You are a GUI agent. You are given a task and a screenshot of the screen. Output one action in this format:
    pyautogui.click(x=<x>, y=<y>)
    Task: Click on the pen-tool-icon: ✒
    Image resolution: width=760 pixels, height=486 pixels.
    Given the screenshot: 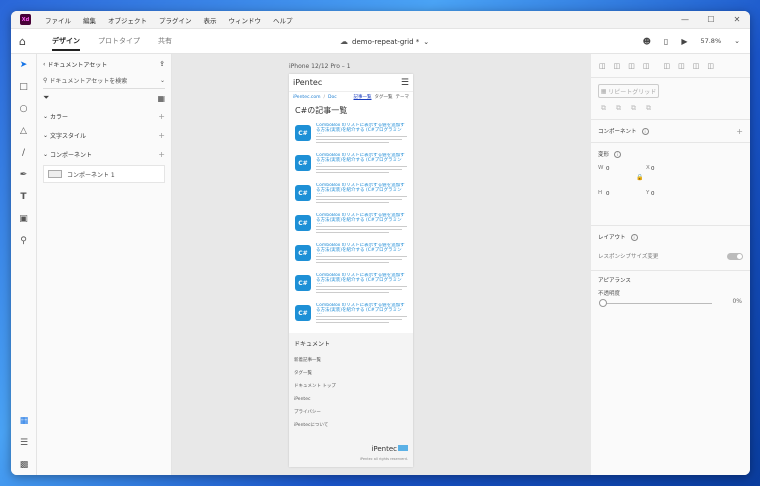 What is the action you would take?
    pyautogui.click(x=23, y=175)
    